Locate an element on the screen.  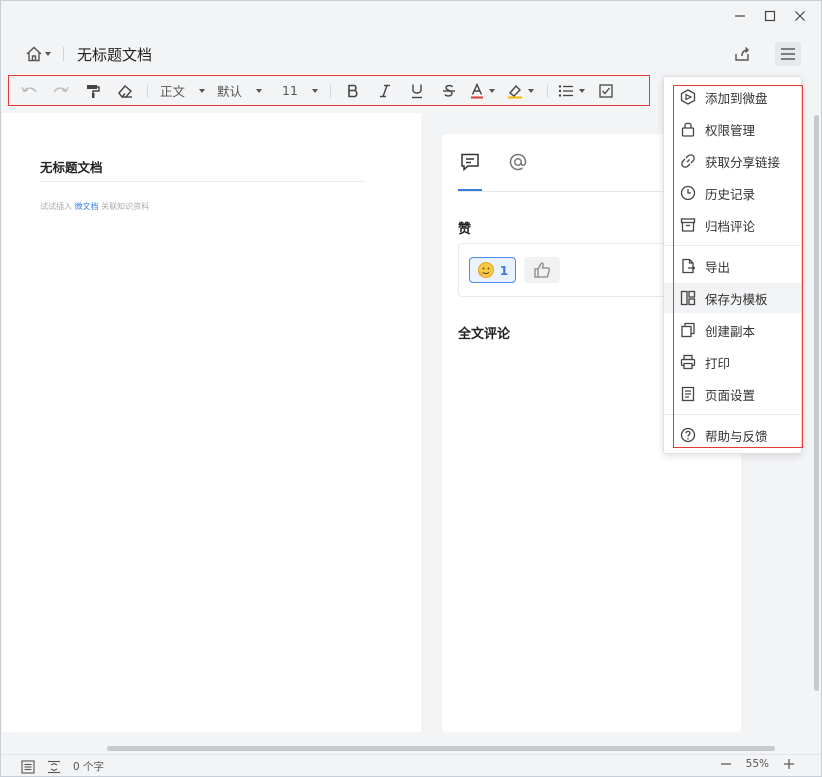
doc-title: 无标题文档 is located at coordinates (114, 54).